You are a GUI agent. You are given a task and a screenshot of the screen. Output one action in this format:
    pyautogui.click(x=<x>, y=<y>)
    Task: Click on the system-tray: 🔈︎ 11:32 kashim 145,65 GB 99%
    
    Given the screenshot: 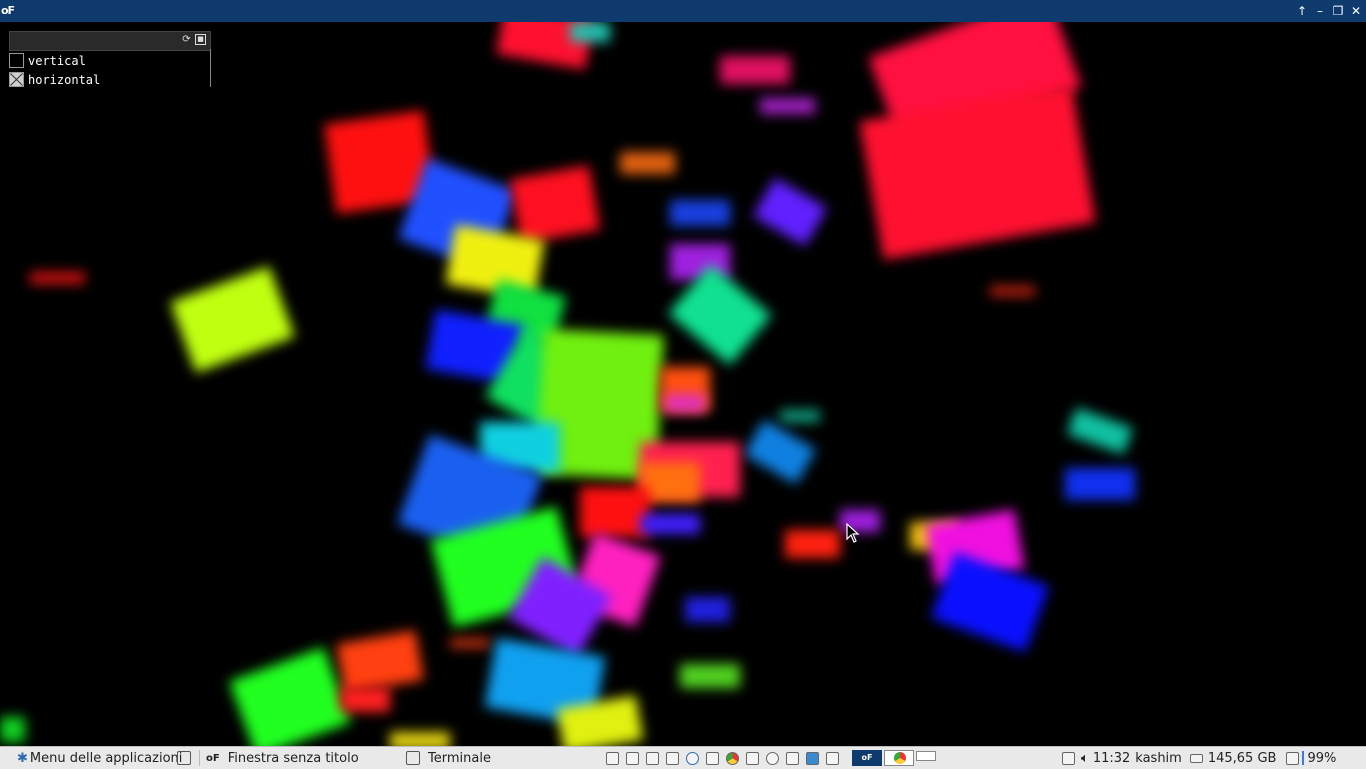 What is the action you would take?
    pyautogui.click(x=1199, y=758)
    